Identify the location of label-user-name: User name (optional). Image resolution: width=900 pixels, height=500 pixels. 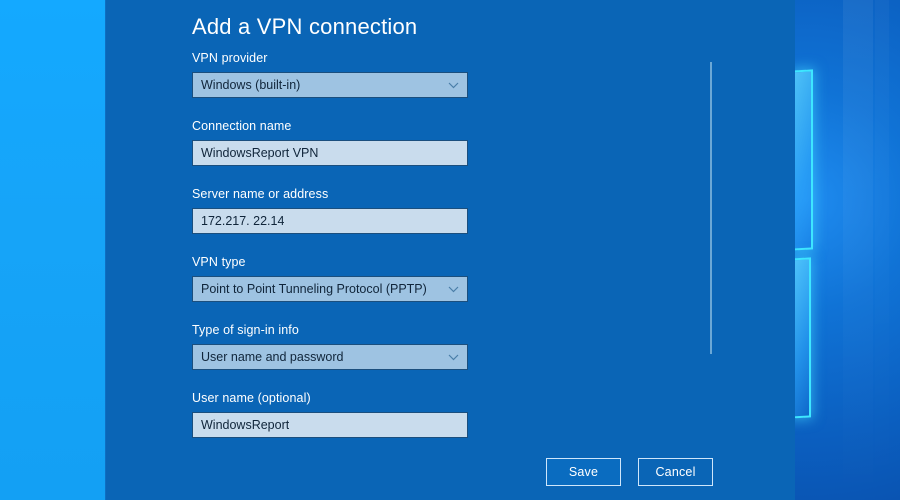
(251, 398).